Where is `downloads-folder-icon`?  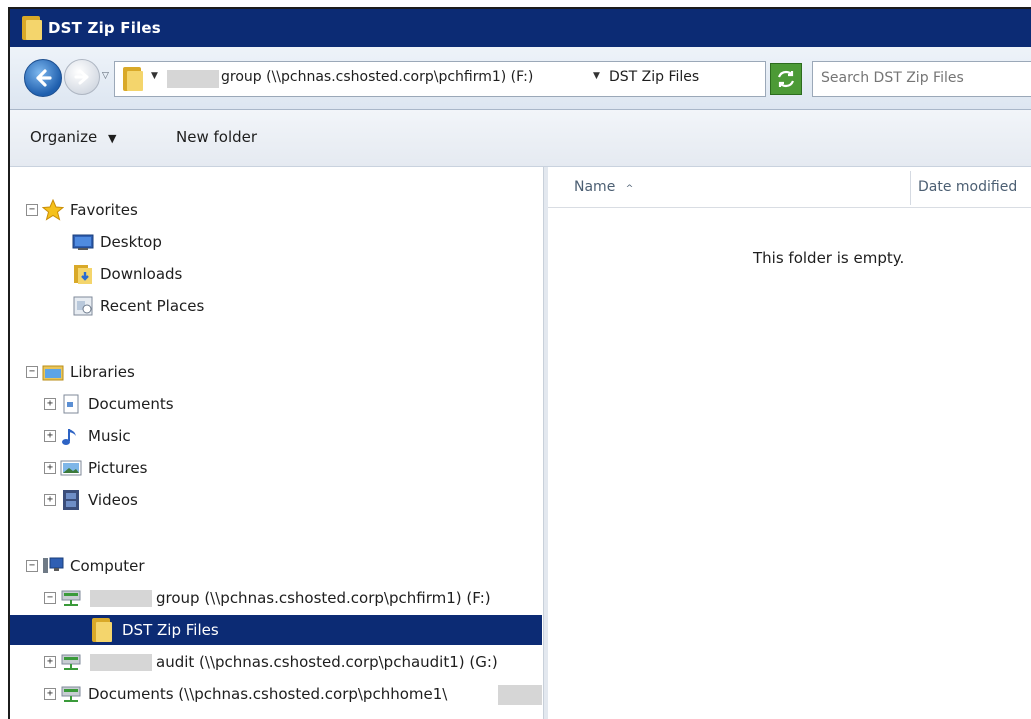
downloads-folder-icon is located at coordinates (83, 274).